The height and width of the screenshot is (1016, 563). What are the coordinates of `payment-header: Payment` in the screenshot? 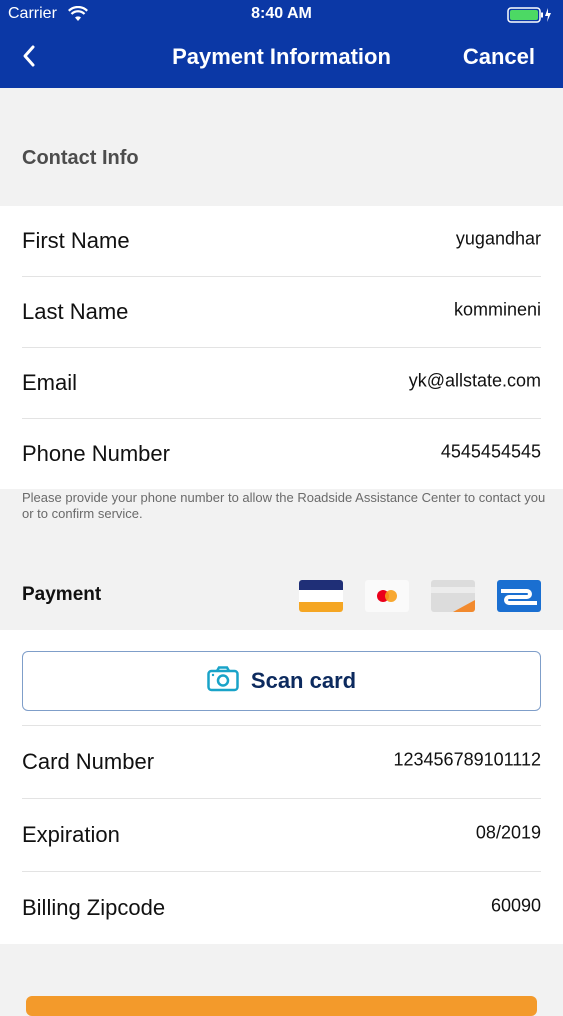 It's located at (281, 590).